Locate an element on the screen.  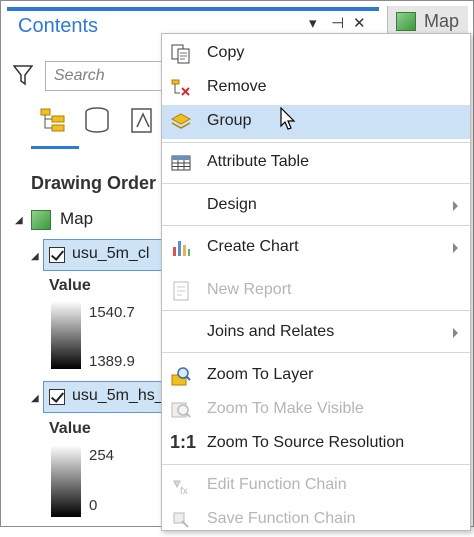
close-icon: ✕ is located at coordinates (359, 23).